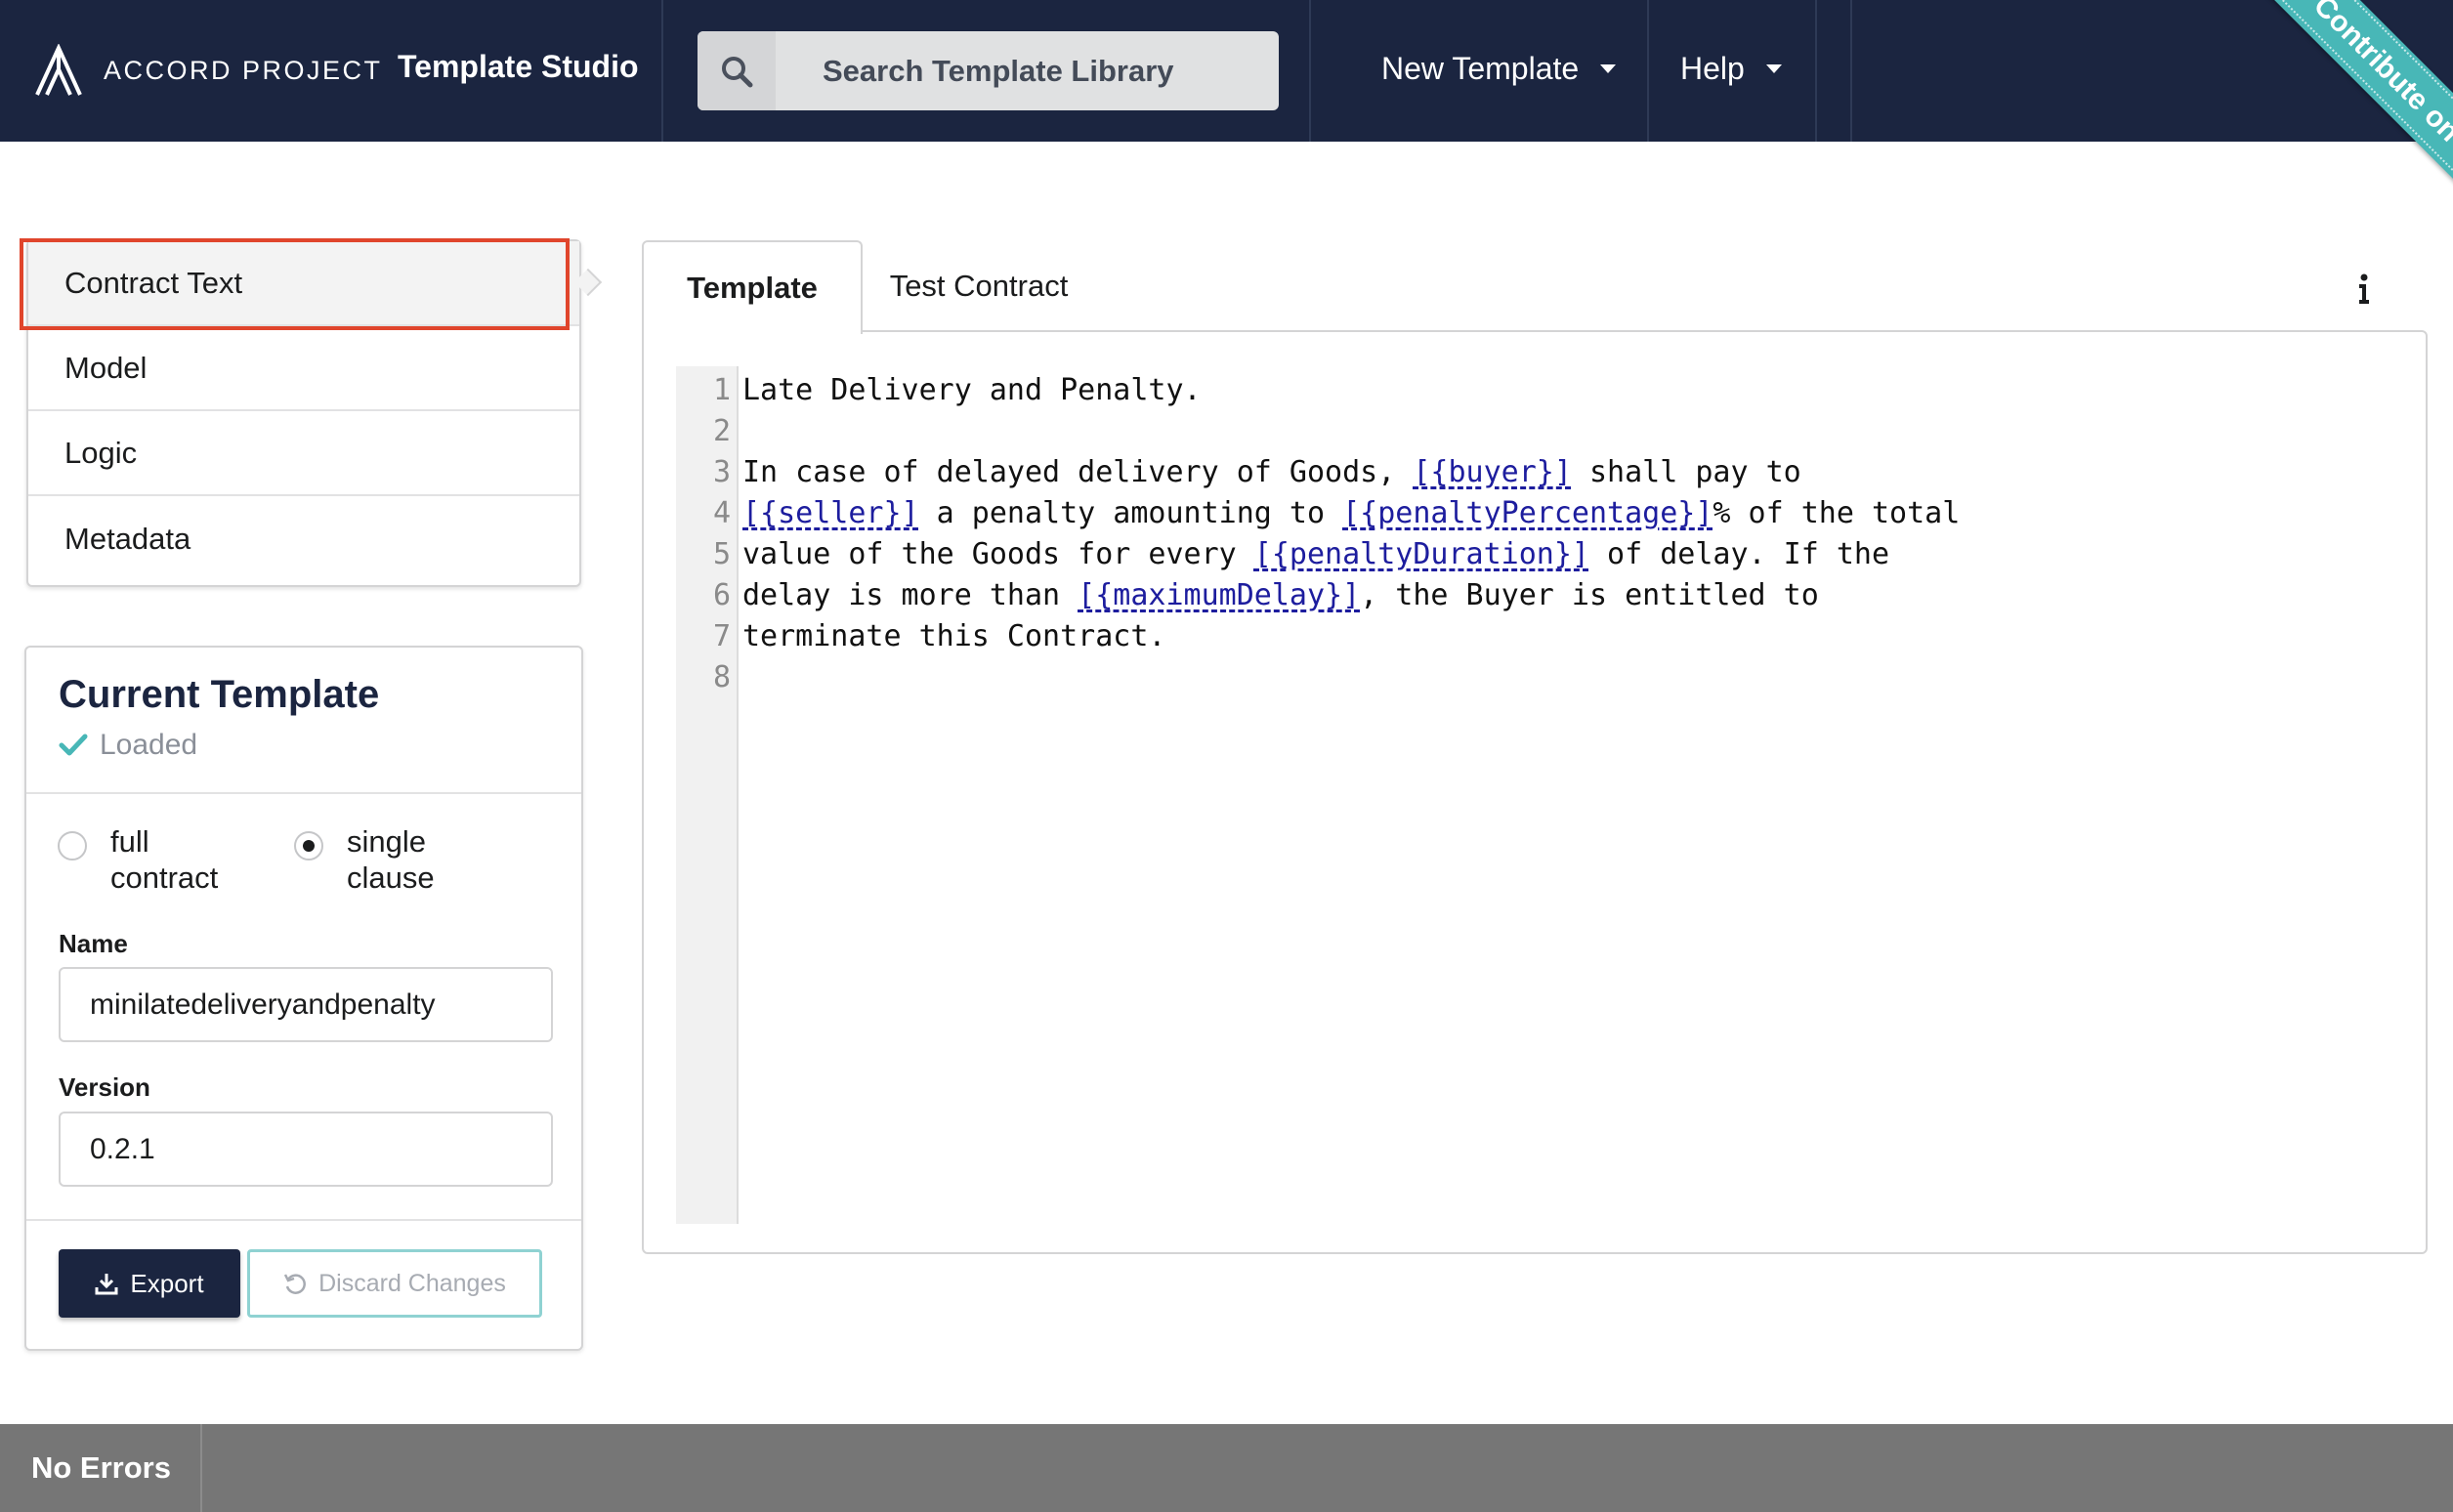  What do you see at coordinates (101, 1468) in the screenshot?
I see `error-status: No Errors` at bounding box center [101, 1468].